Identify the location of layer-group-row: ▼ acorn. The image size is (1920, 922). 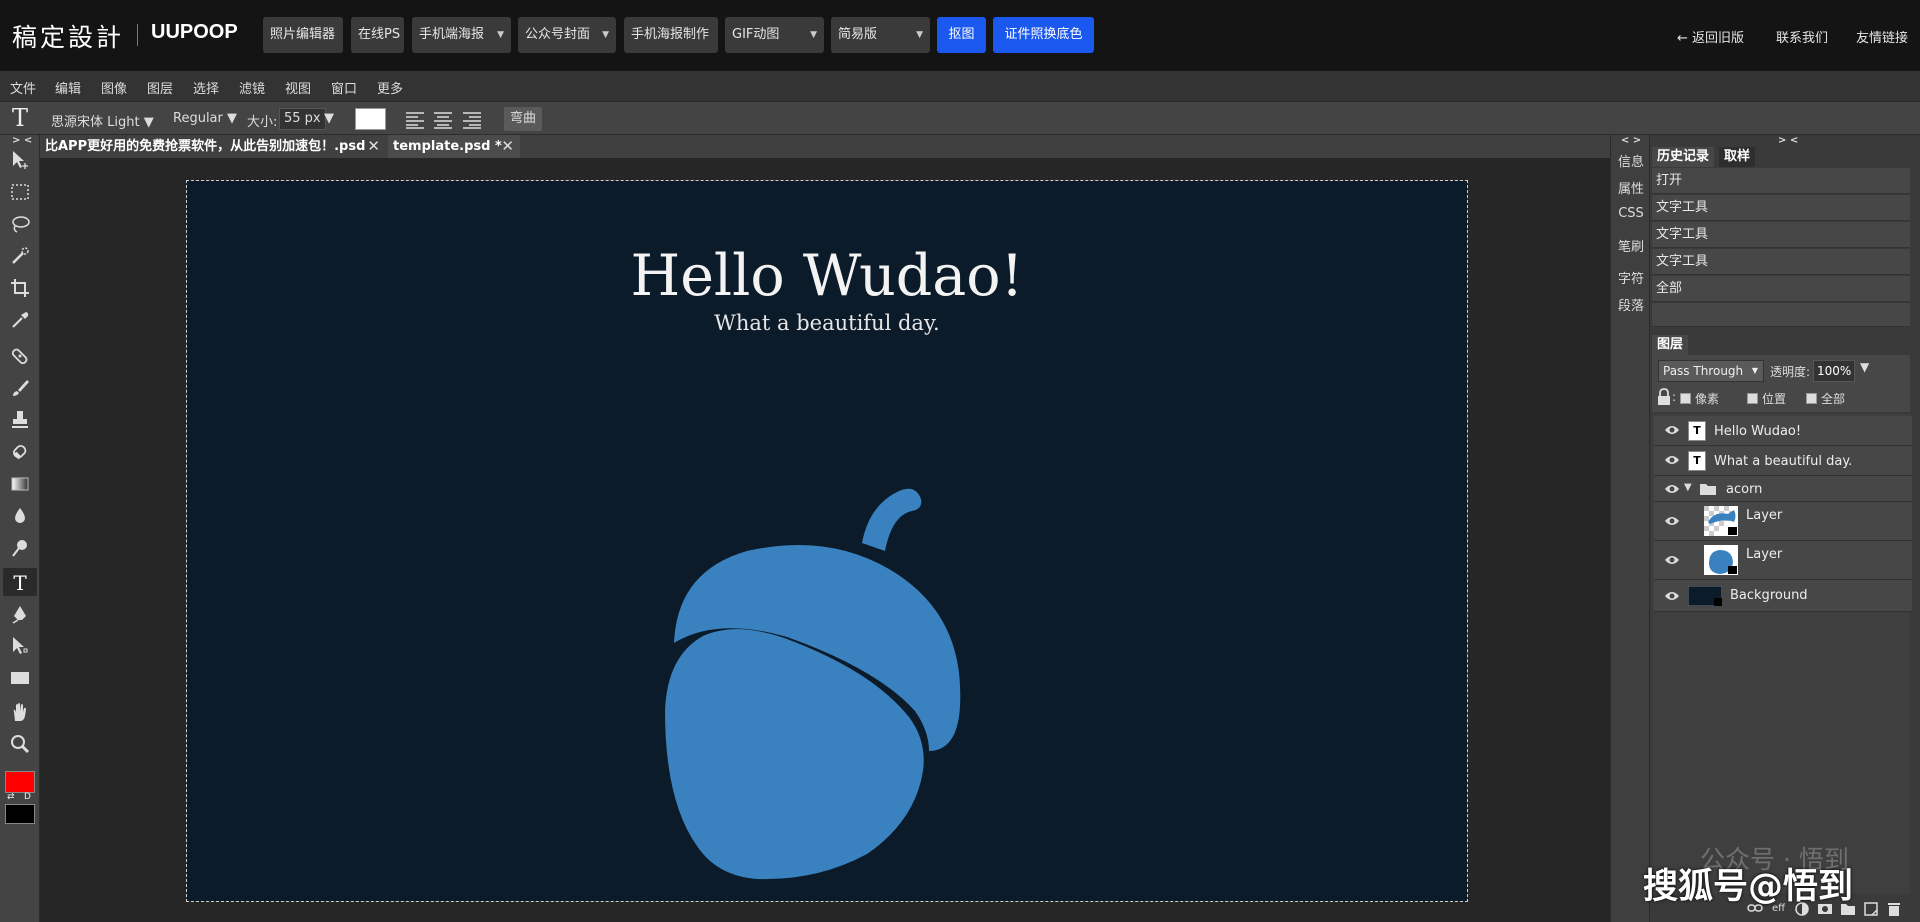
(1783, 489).